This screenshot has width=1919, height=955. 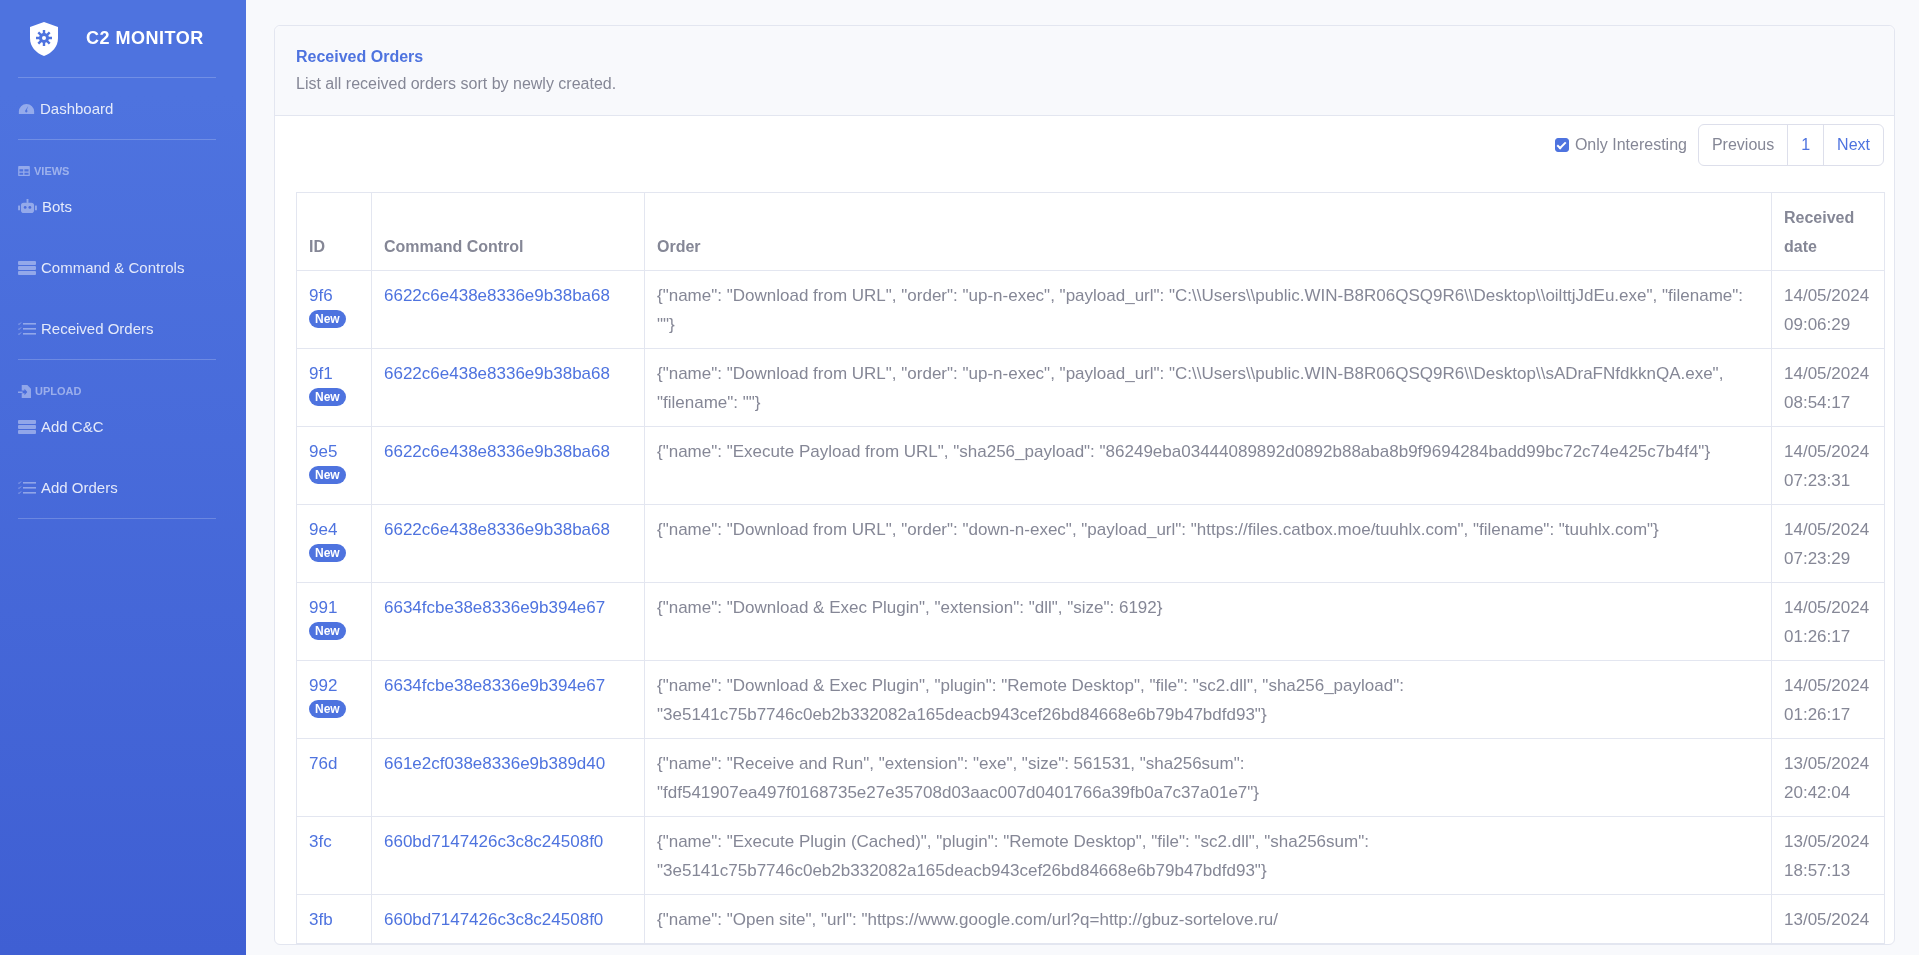 I want to click on next-button: Next, so click(x=1853, y=145).